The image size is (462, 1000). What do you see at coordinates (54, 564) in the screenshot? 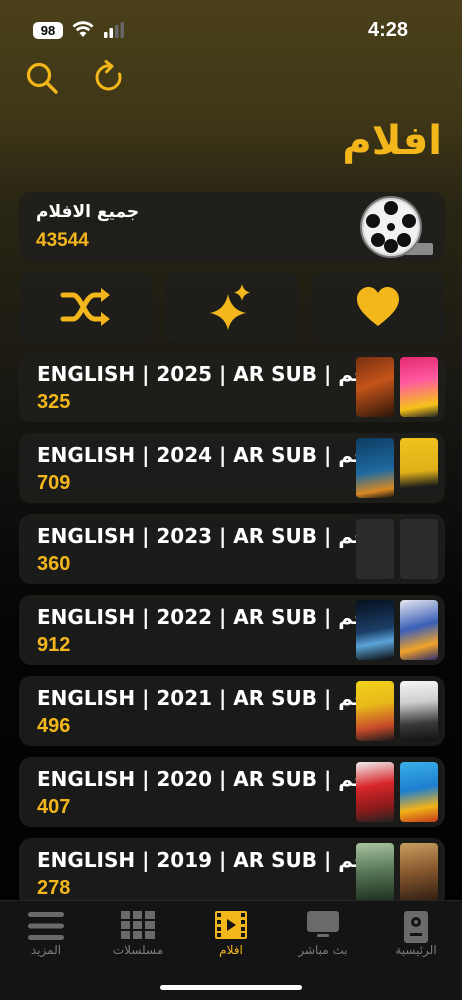
I see `category-count: 360` at bounding box center [54, 564].